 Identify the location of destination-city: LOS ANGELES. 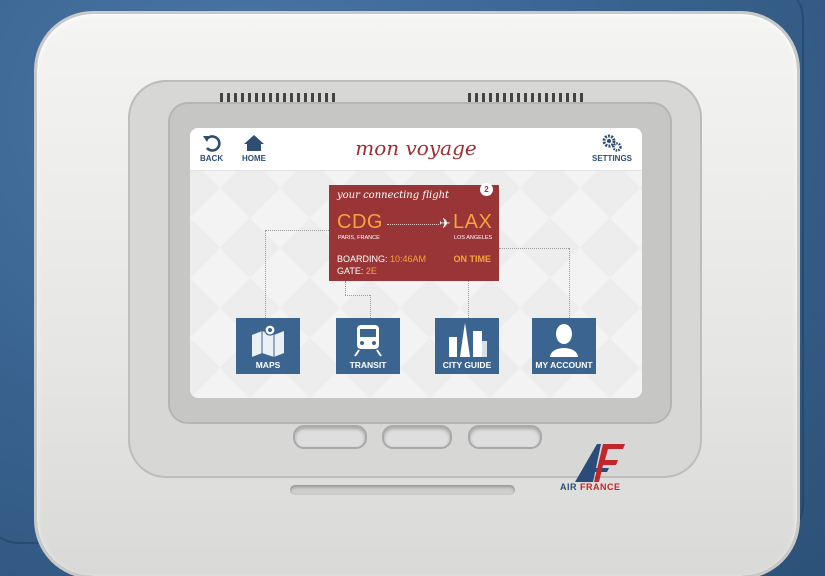
(473, 238).